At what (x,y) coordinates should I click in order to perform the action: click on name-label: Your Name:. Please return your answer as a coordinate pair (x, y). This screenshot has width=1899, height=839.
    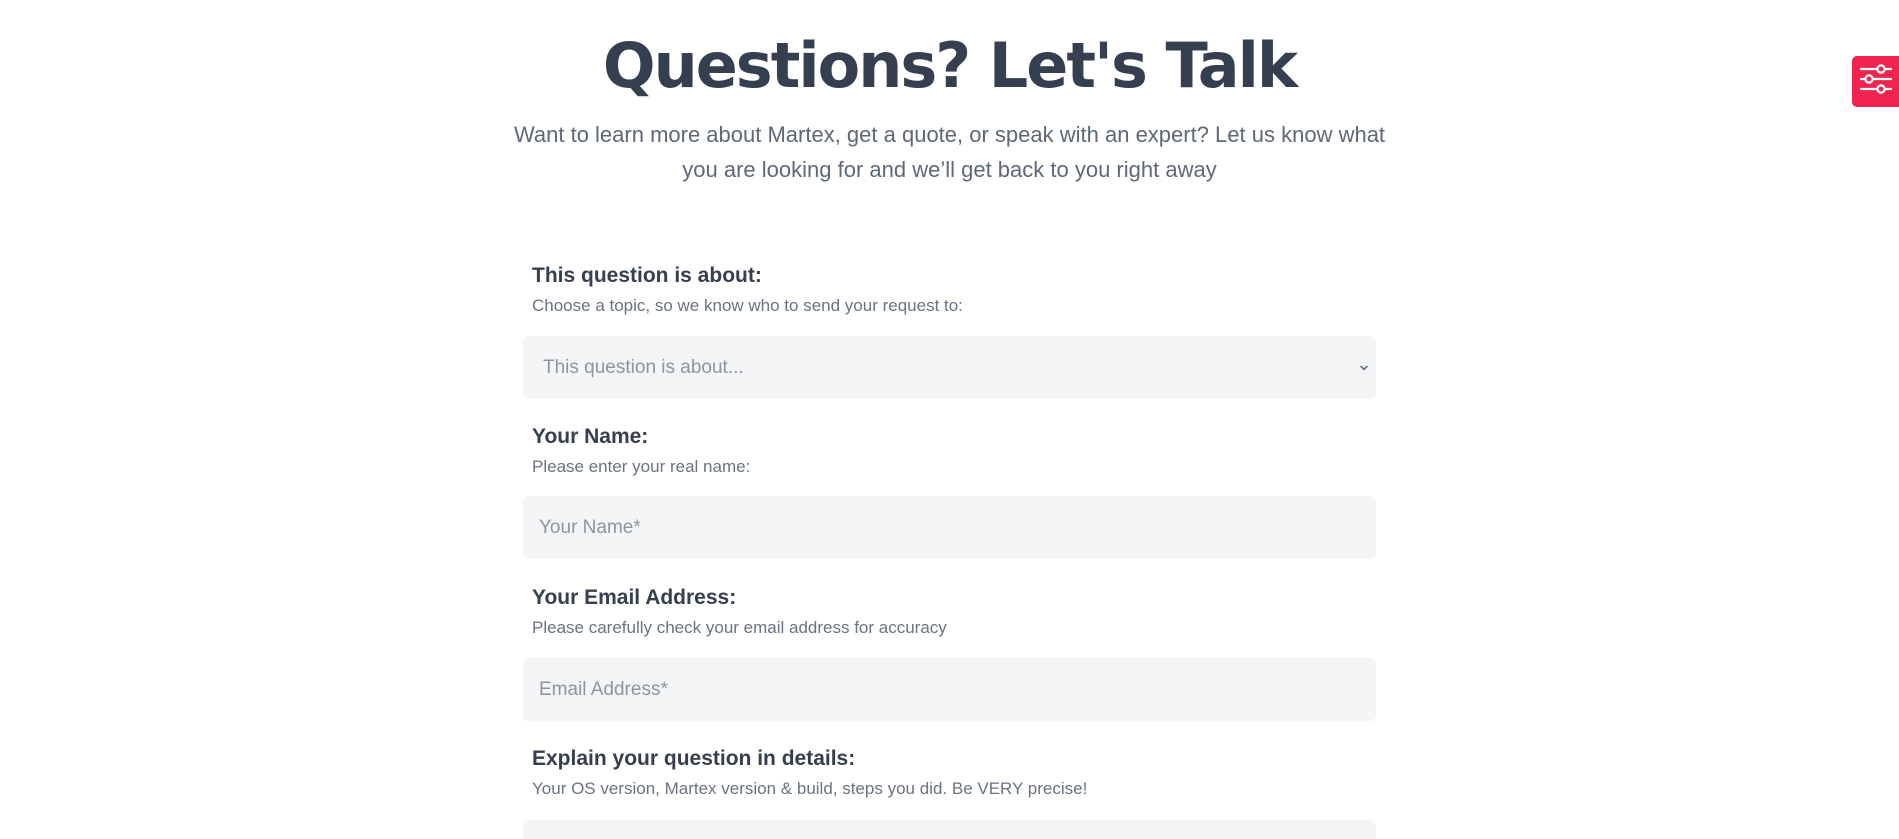
    Looking at the image, I should click on (590, 436).